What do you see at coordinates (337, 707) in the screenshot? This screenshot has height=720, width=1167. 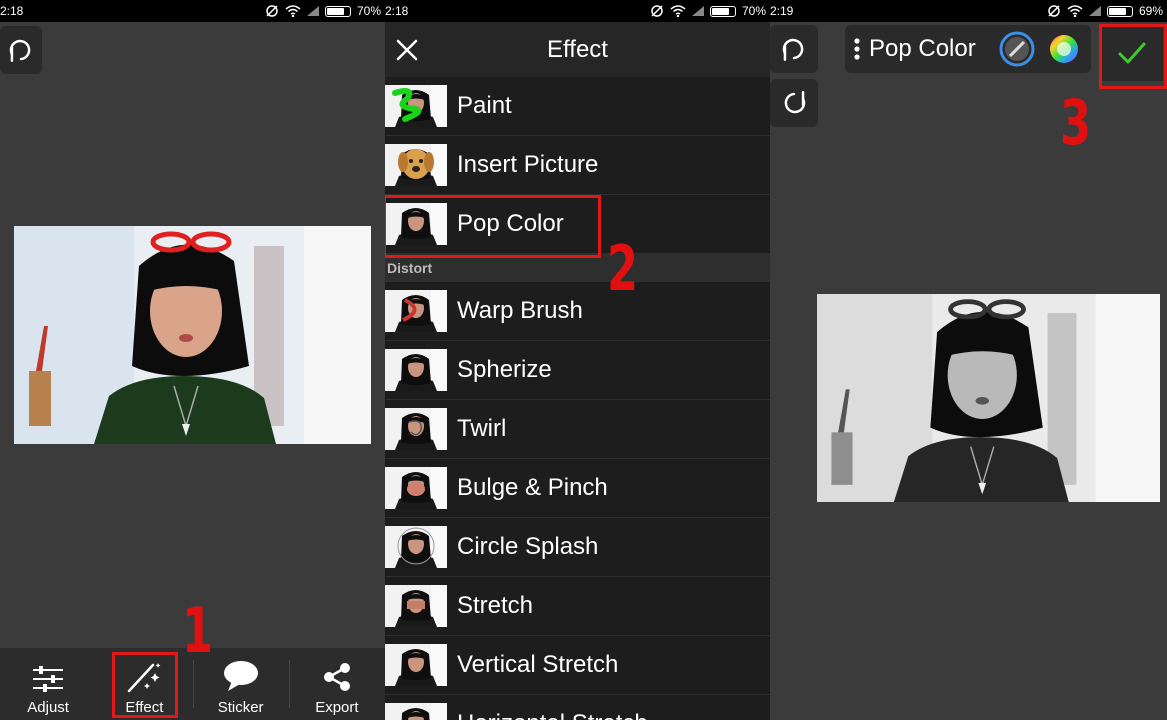 I see `export-label: Export` at bounding box center [337, 707].